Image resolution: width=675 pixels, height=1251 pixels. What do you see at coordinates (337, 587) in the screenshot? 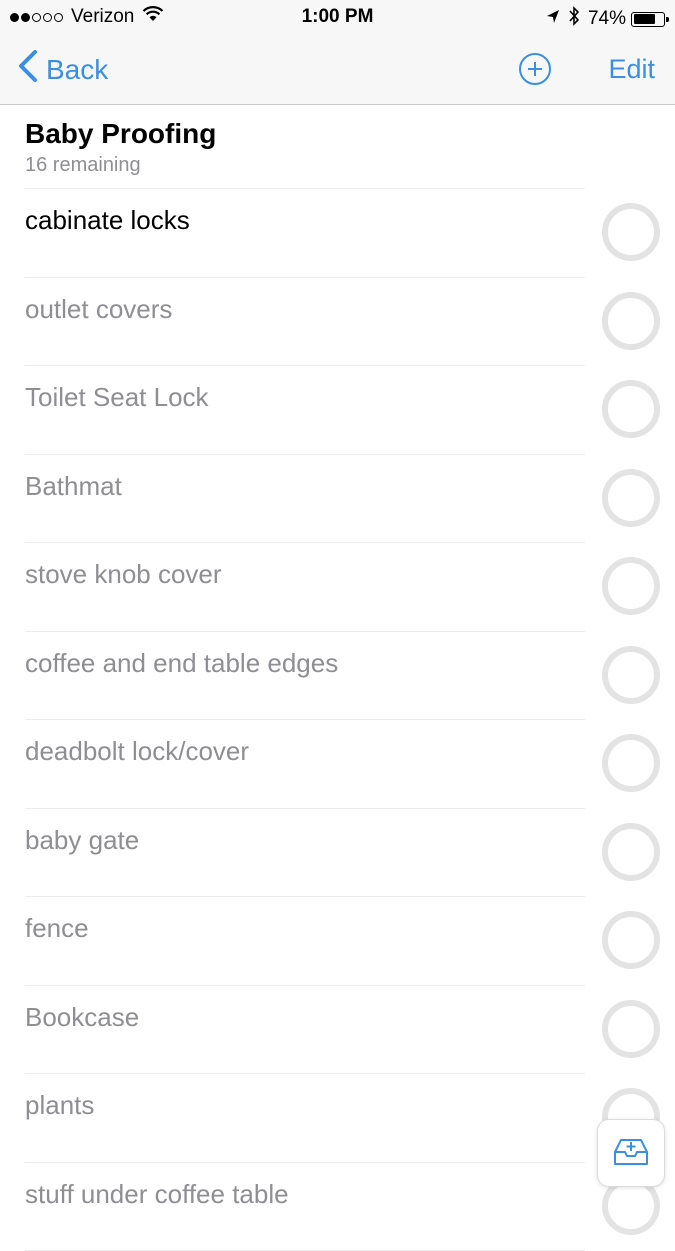
I see `list-item: stove knob cover` at bounding box center [337, 587].